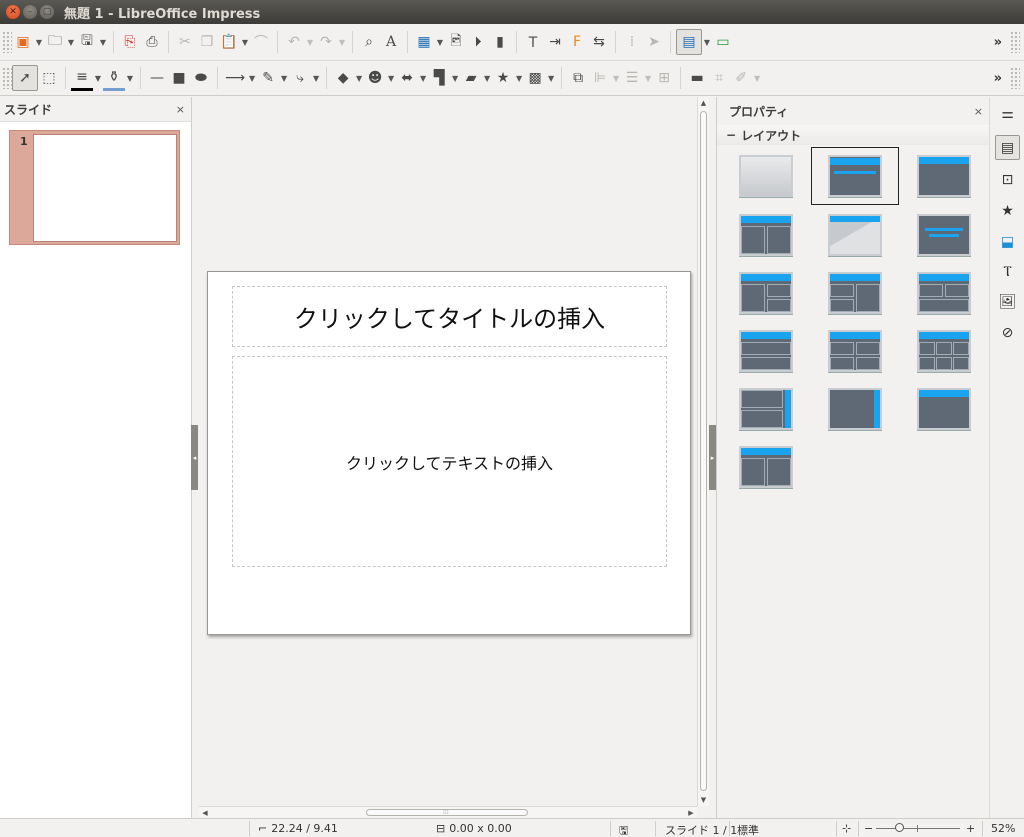 The width and height of the screenshot is (1024, 837). What do you see at coordinates (970, 828) in the screenshot?
I see `zoom-in-button: +` at bounding box center [970, 828].